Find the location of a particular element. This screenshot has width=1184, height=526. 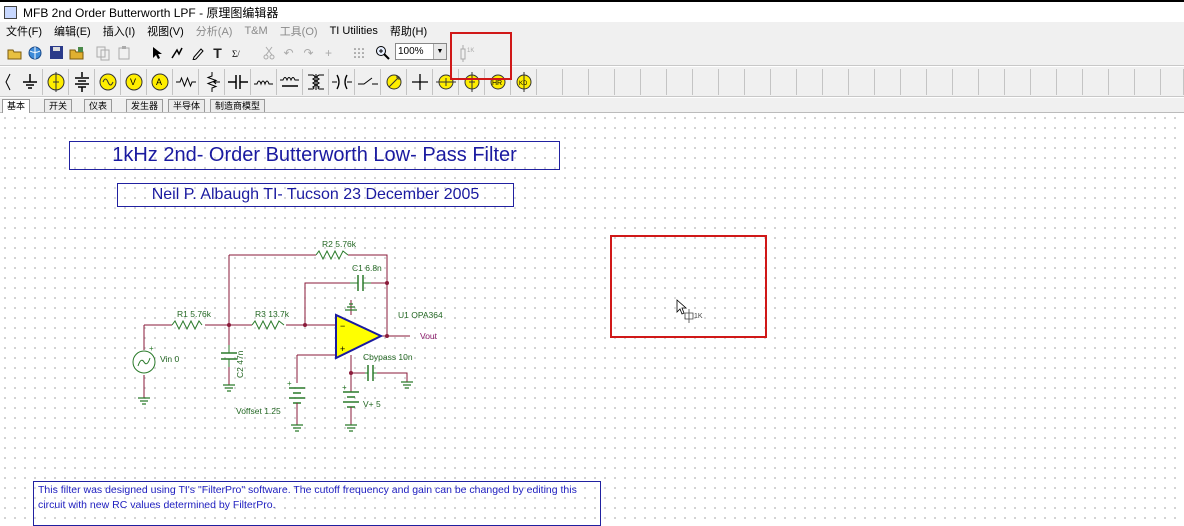

r3-resistor: R3 13.7k is located at coordinates (270, 320).